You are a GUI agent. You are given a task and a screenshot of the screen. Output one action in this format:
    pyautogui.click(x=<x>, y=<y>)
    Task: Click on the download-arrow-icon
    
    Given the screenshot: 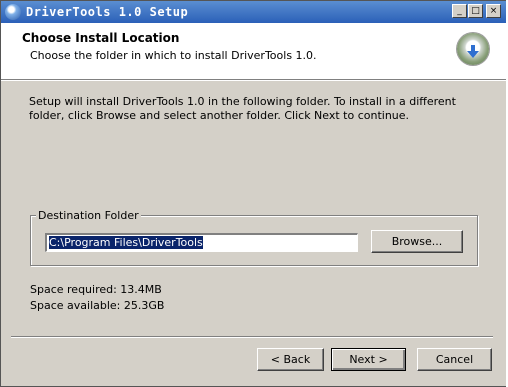 What is the action you would take?
    pyautogui.click(x=473, y=51)
    